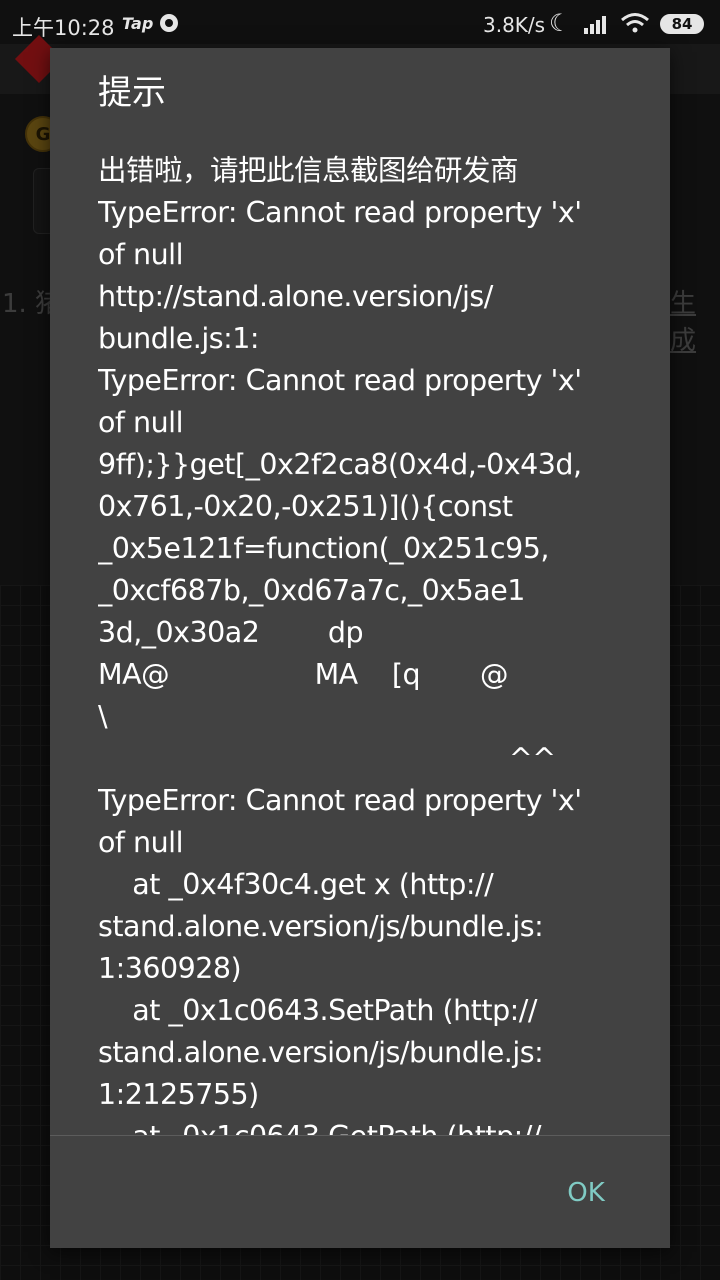 The image size is (720, 1280). I want to click on wifi-icon, so click(635, 23).